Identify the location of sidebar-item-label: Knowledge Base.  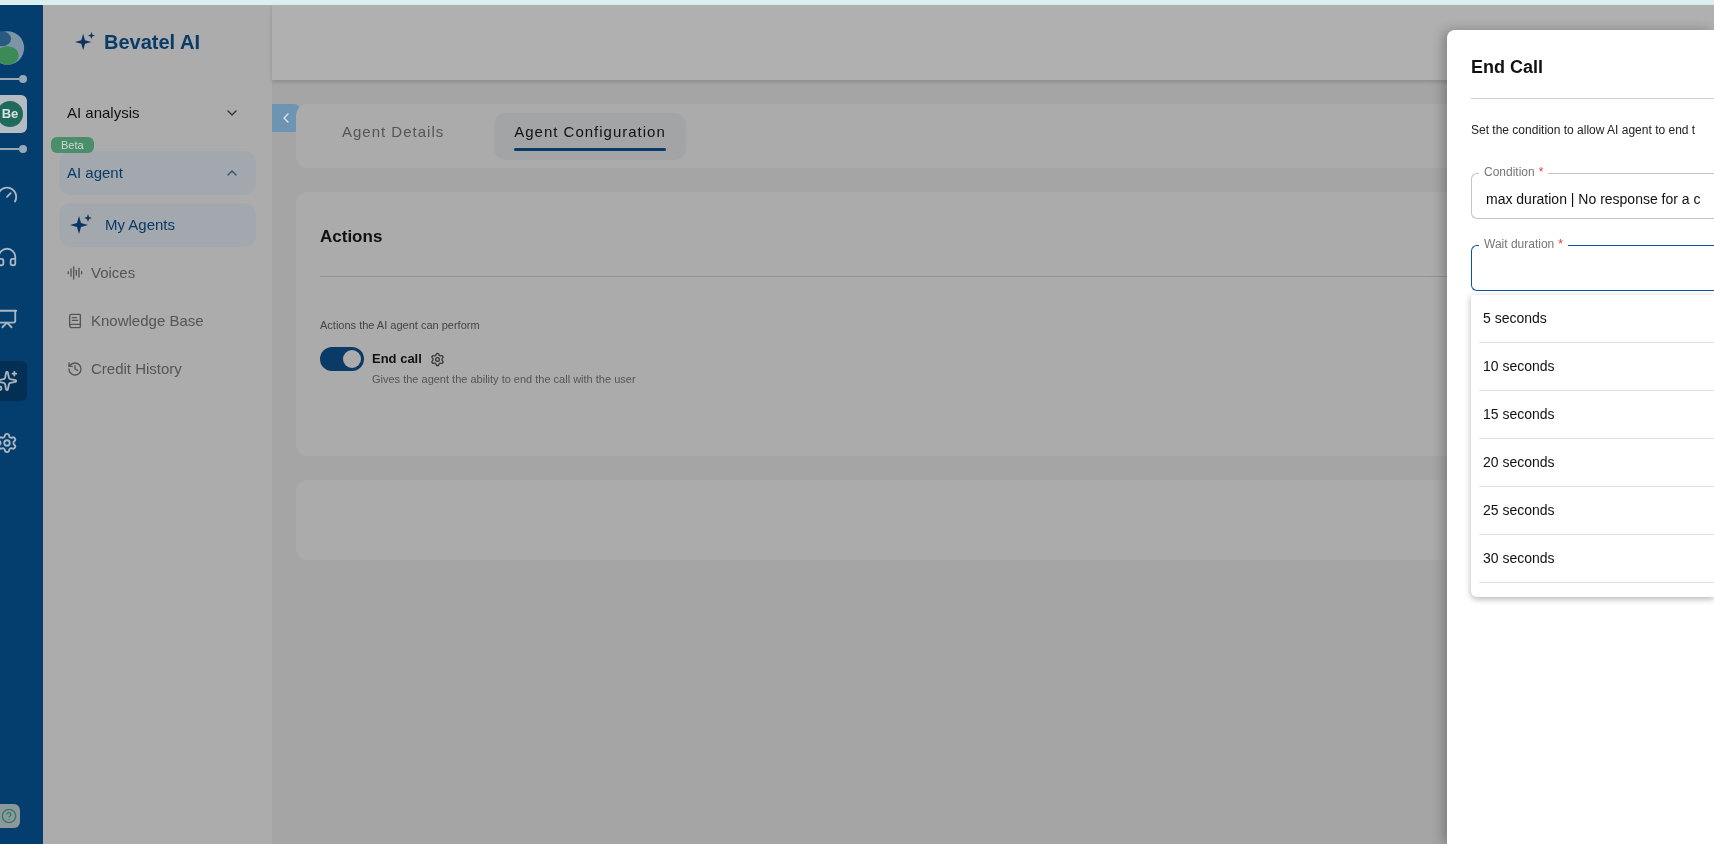
(147, 320).